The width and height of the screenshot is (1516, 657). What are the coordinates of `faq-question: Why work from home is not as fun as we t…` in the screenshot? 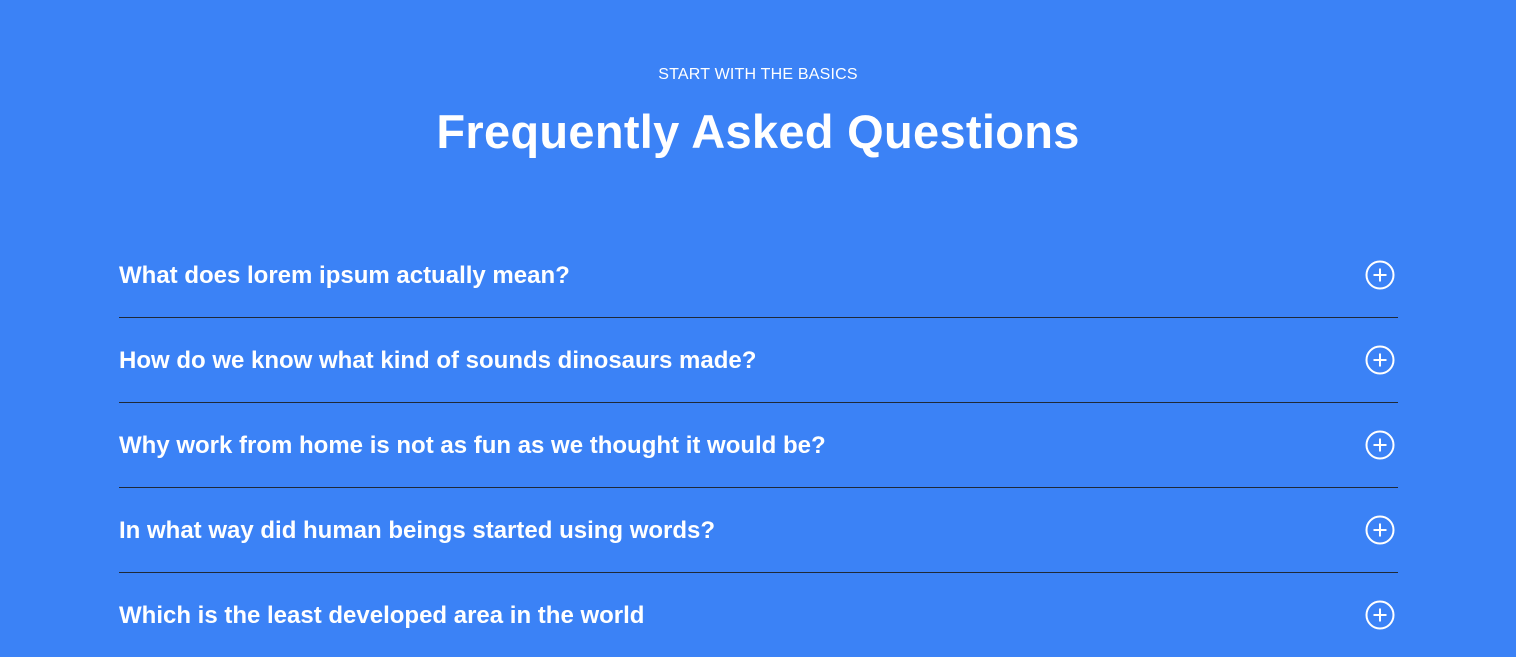 It's located at (472, 445).